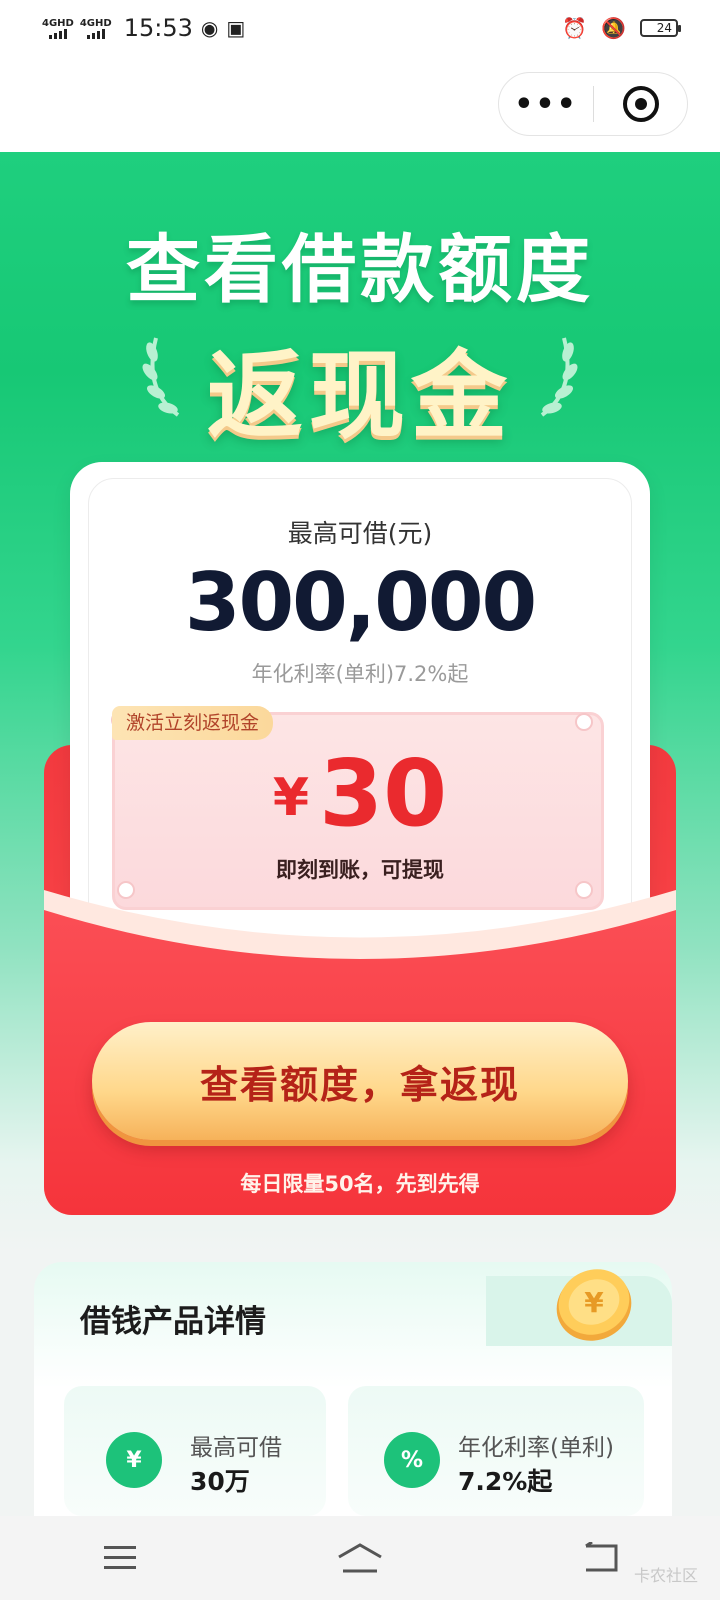  Describe the element at coordinates (575, 28) in the screenshot. I see `alarm-icon: ⏰` at that location.